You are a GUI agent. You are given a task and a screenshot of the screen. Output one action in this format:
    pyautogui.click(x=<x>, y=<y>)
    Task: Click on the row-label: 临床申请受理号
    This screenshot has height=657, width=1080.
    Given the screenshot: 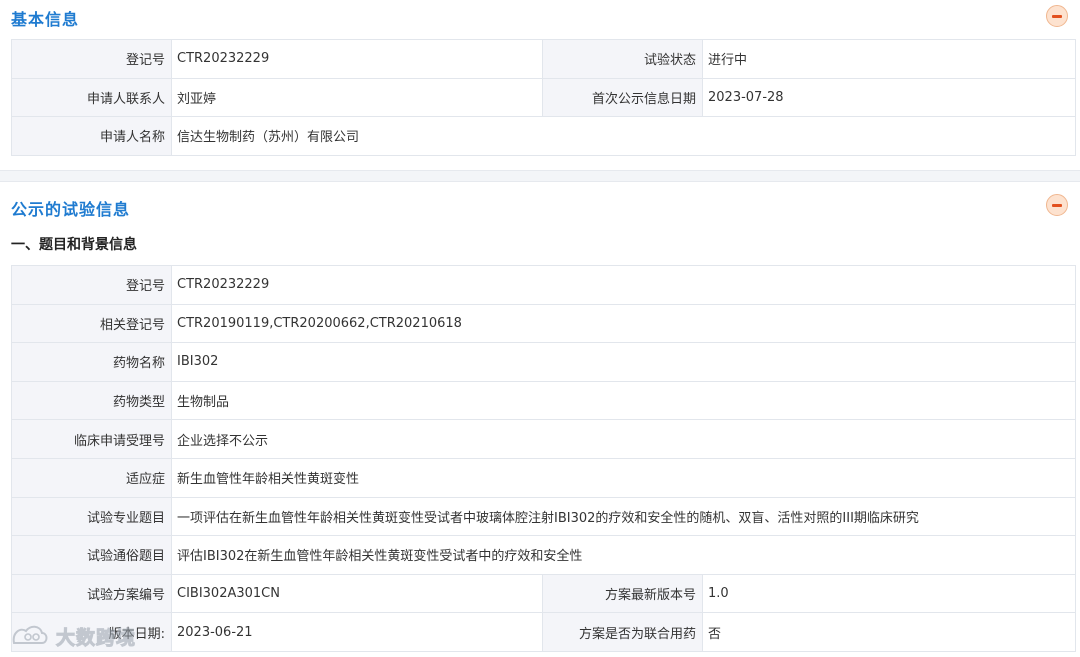 What is the action you would take?
    pyautogui.click(x=91, y=439)
    